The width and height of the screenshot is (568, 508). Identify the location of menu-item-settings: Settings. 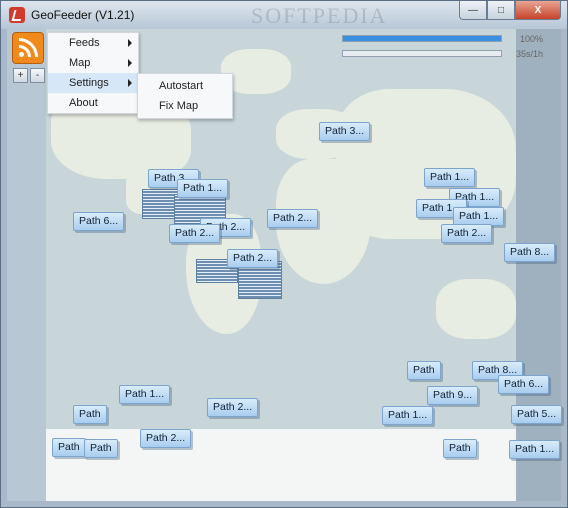
(93, 83).